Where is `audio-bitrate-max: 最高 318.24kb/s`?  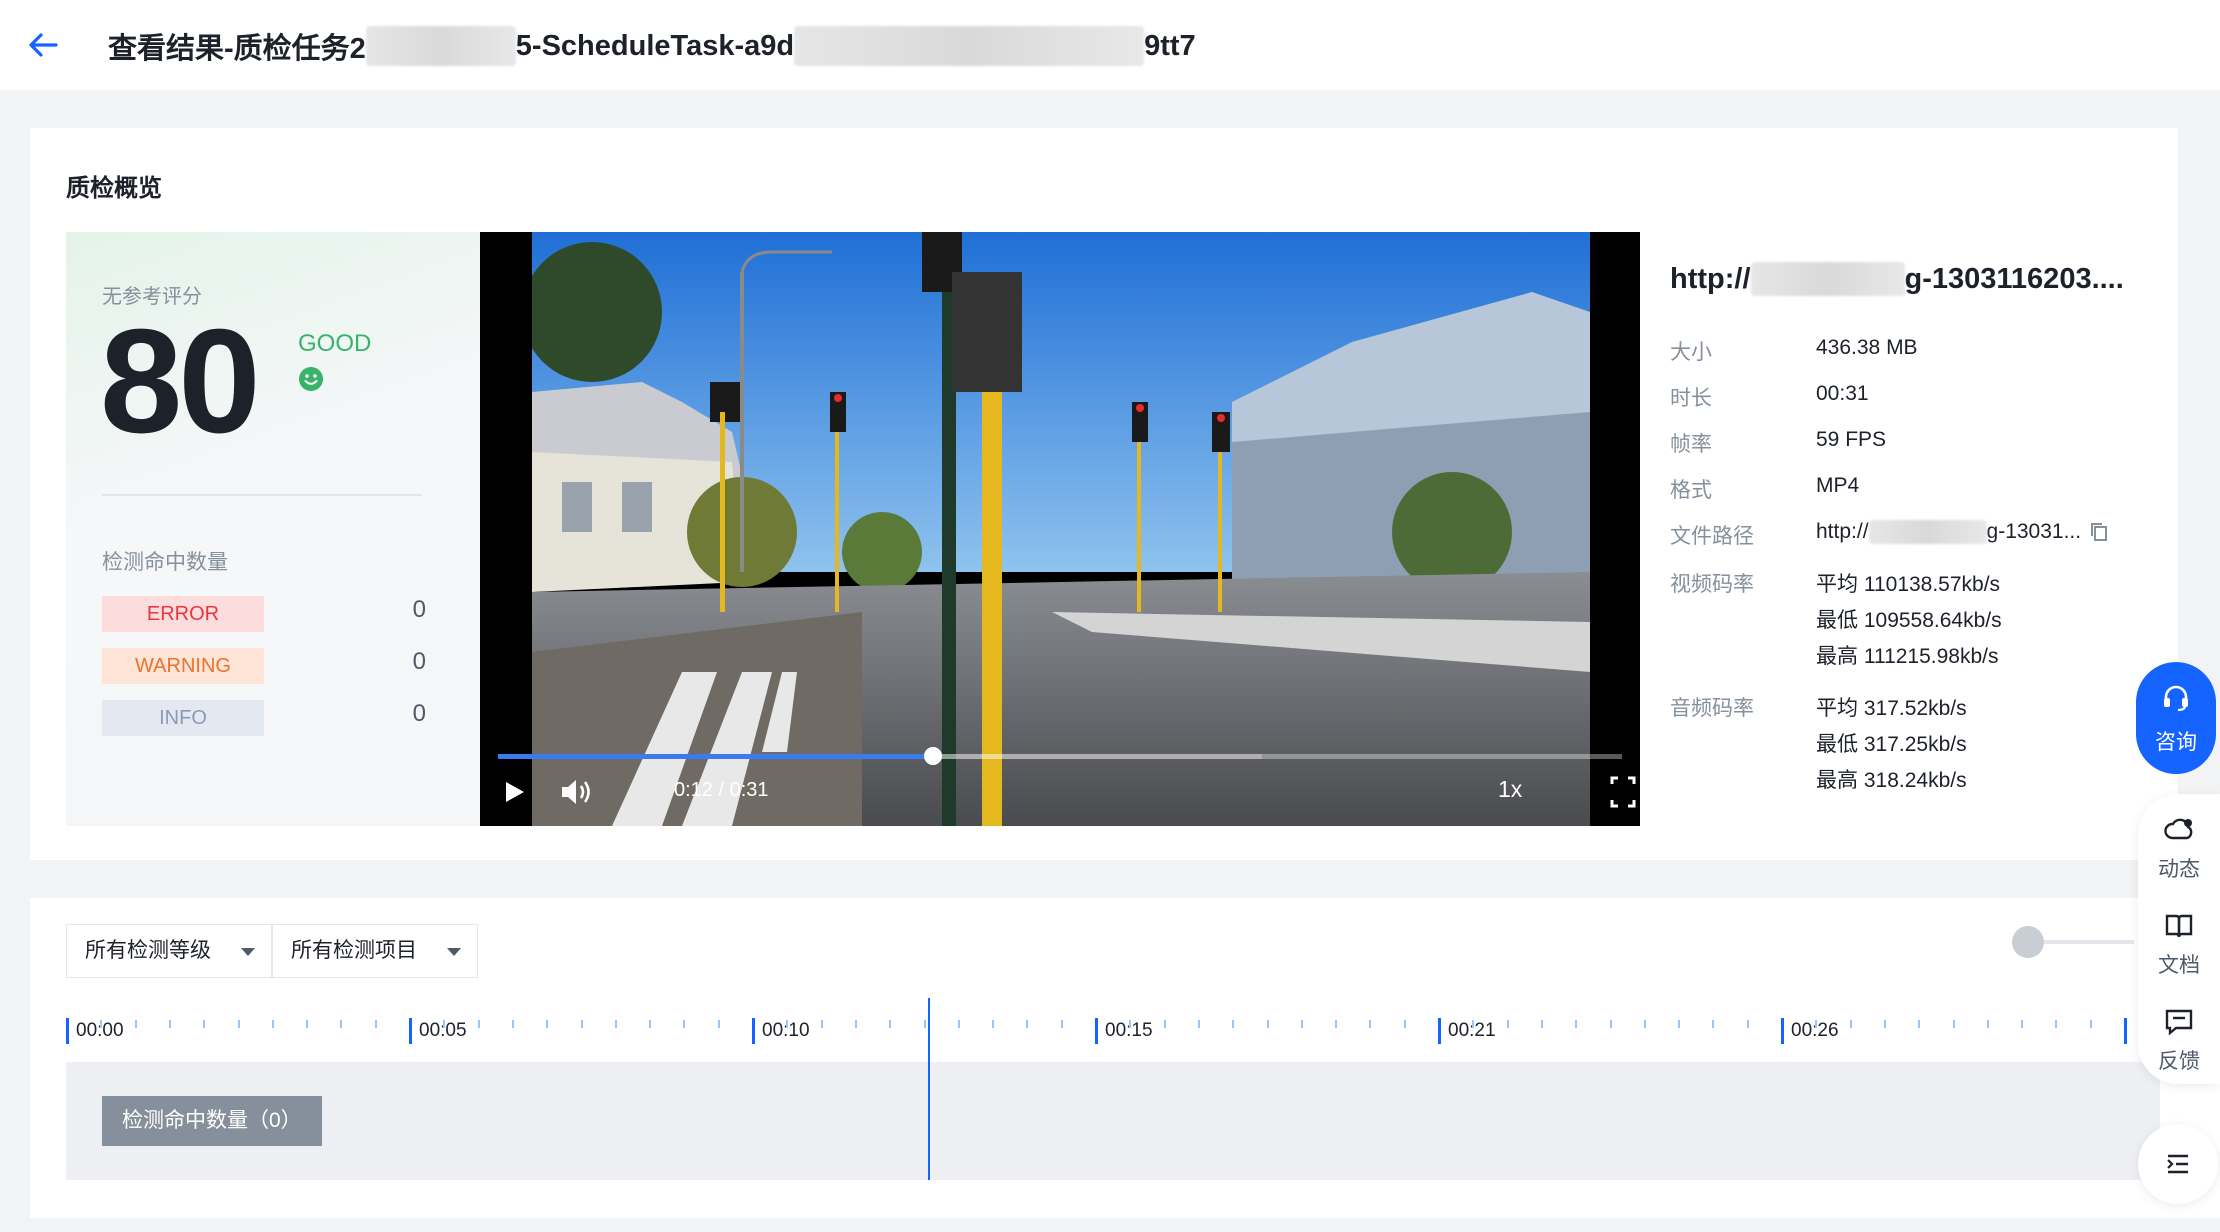
audio-bitrate-max: 最高 318.24kb/s is located at coordinates (1891, 780).